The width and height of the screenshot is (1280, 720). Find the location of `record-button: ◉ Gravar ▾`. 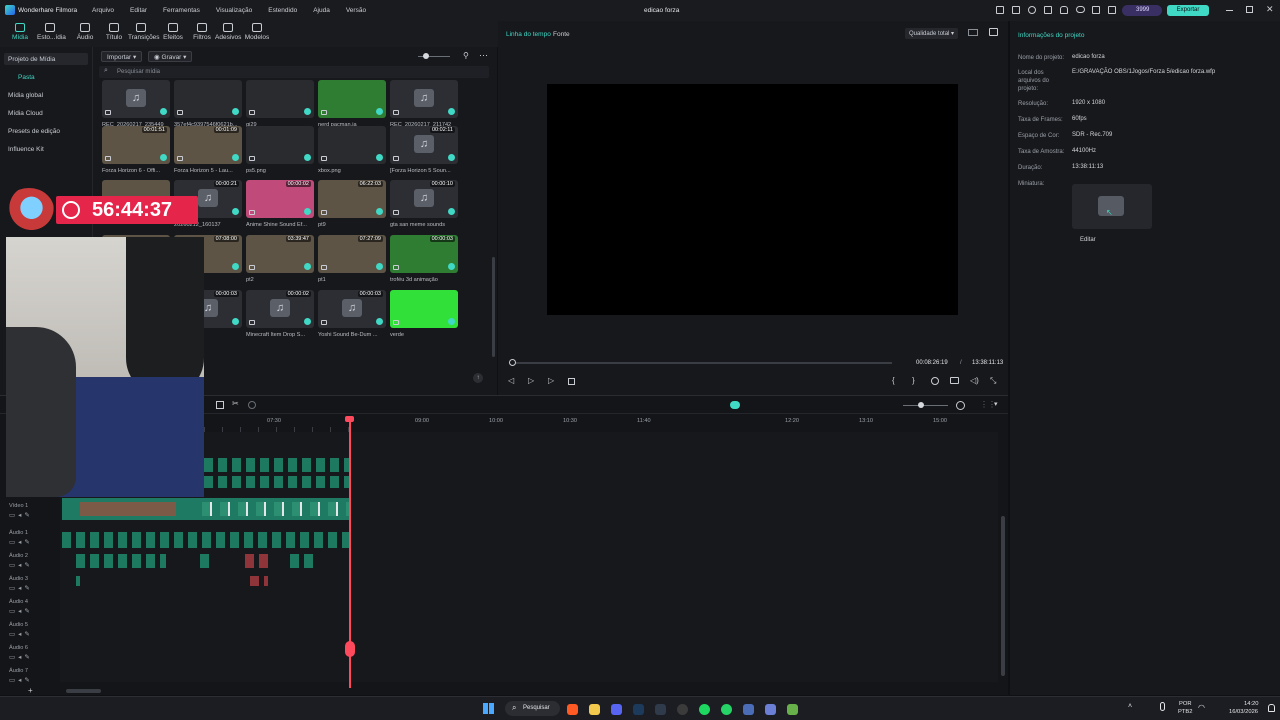

record-button: ◉ Gravar ▾ is located at coordinates (170, 56).